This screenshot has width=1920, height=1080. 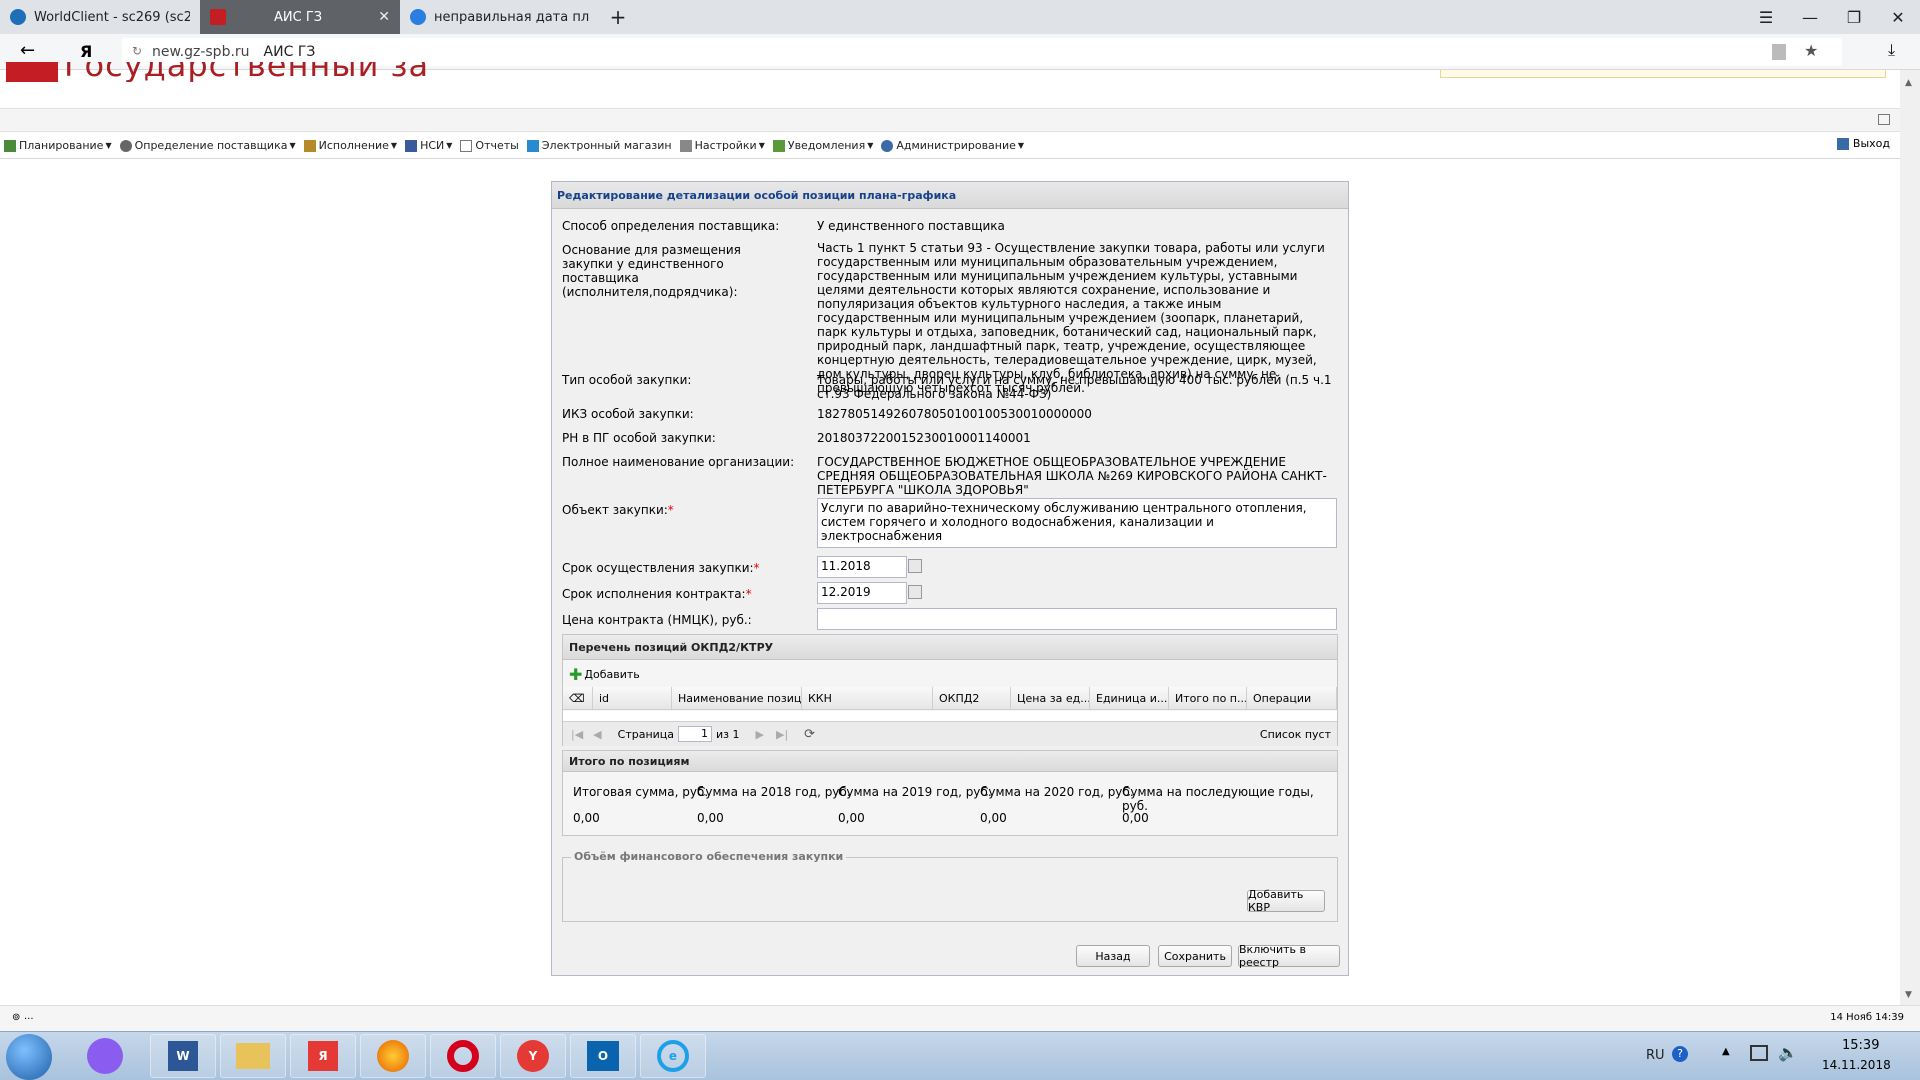 I want to click on help-icon: ?, so click(x=1680, y=1054).